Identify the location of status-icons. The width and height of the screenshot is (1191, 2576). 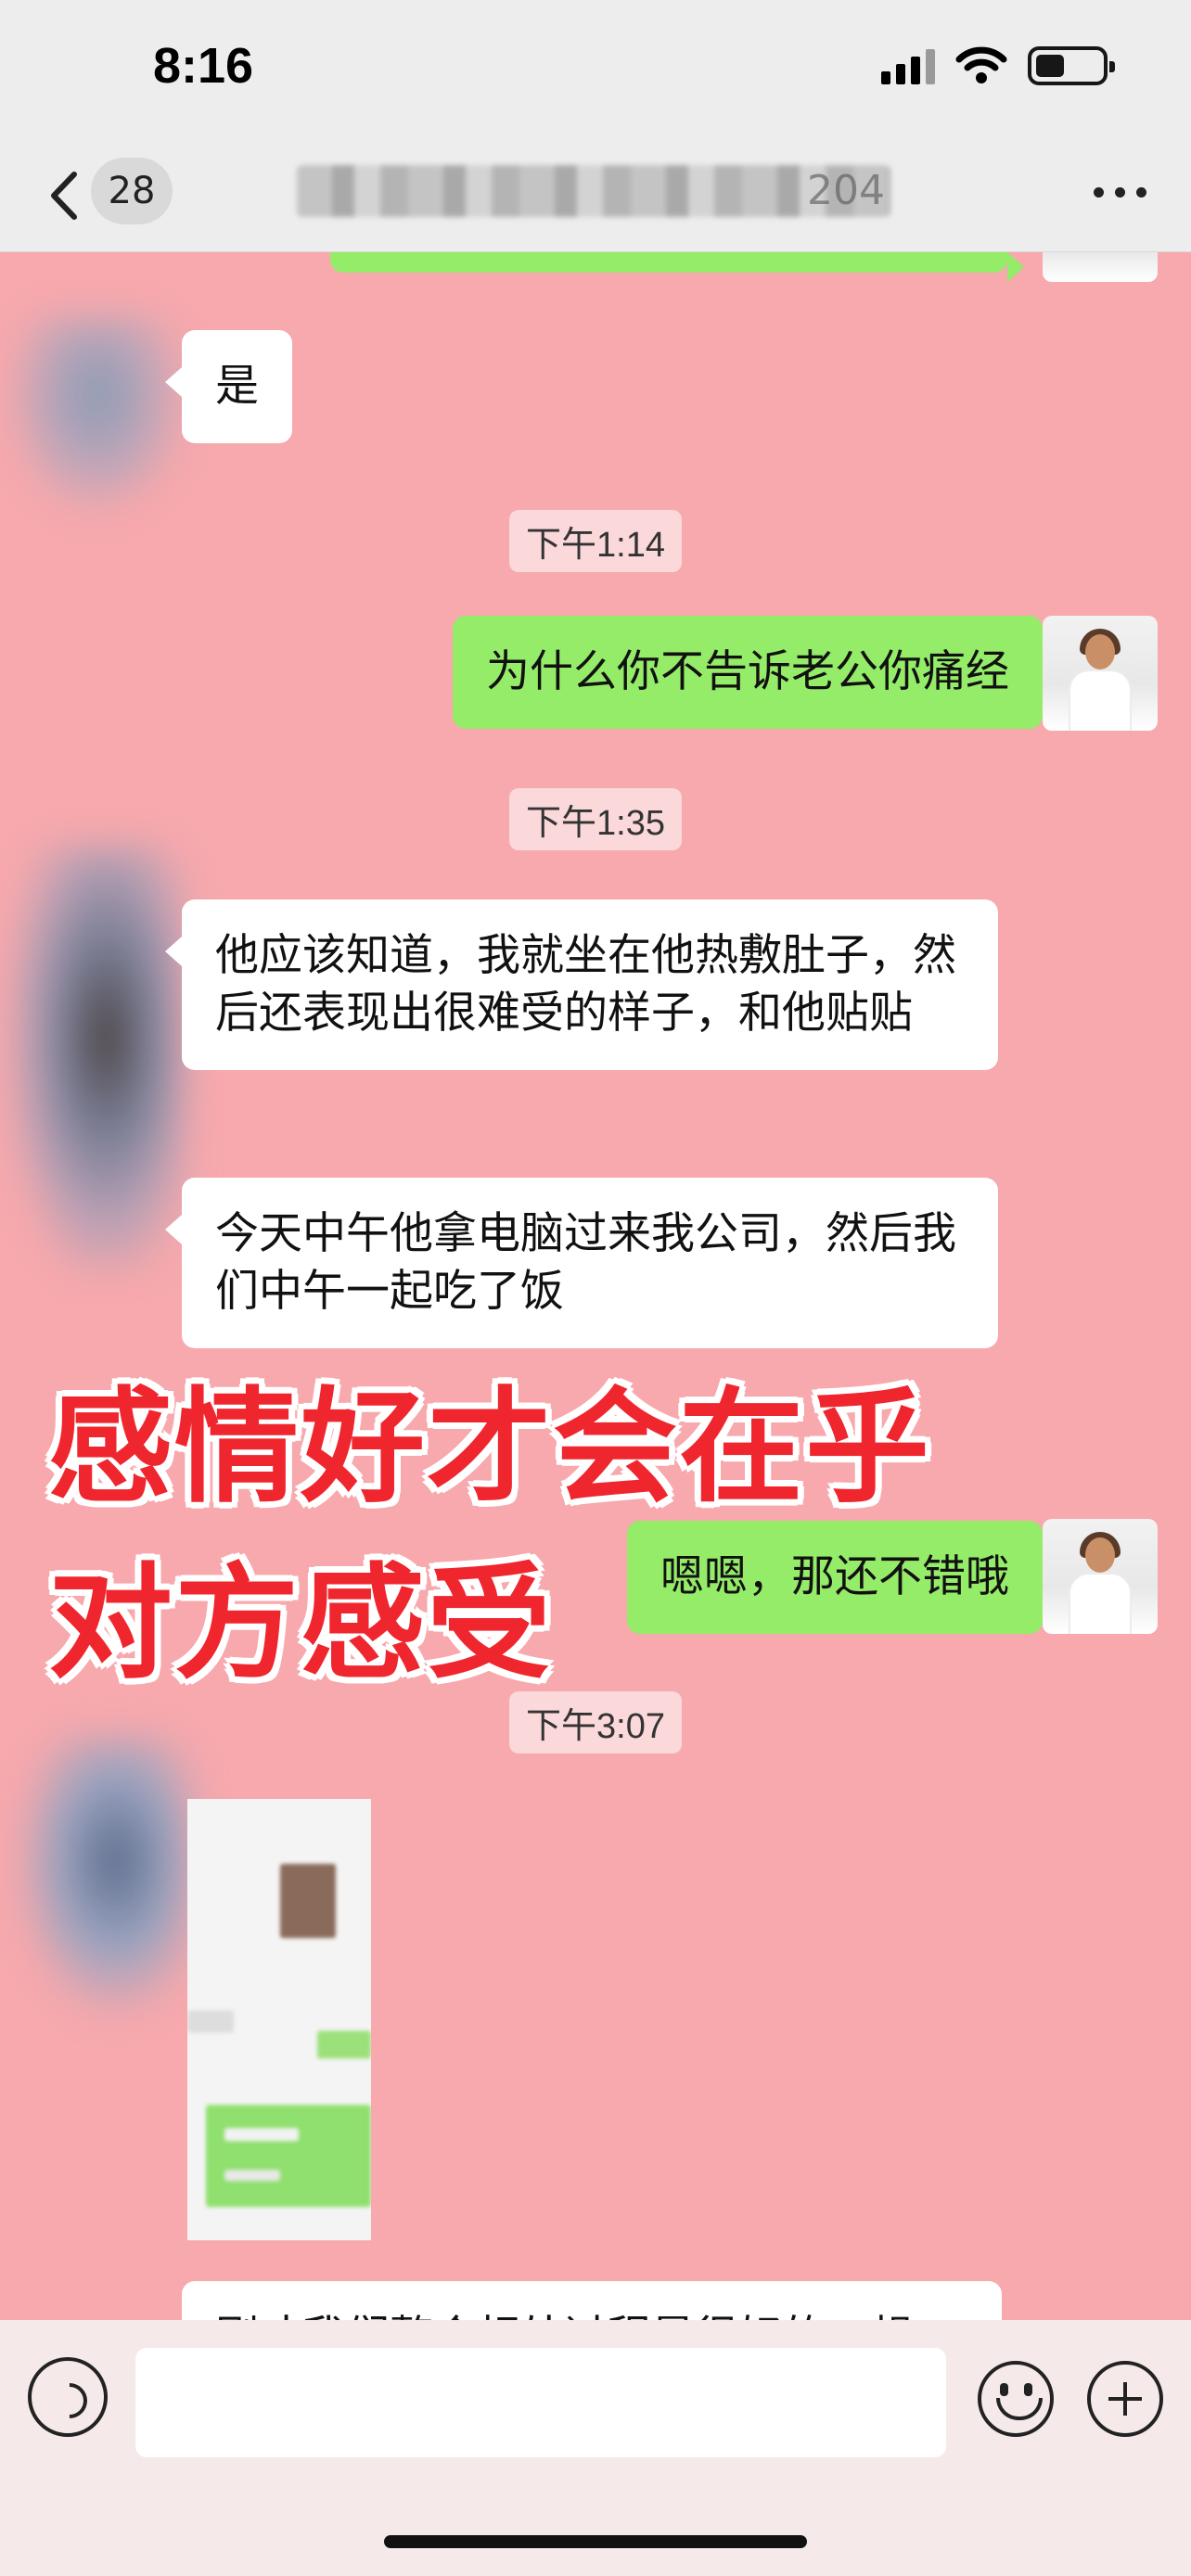
(998, 66).